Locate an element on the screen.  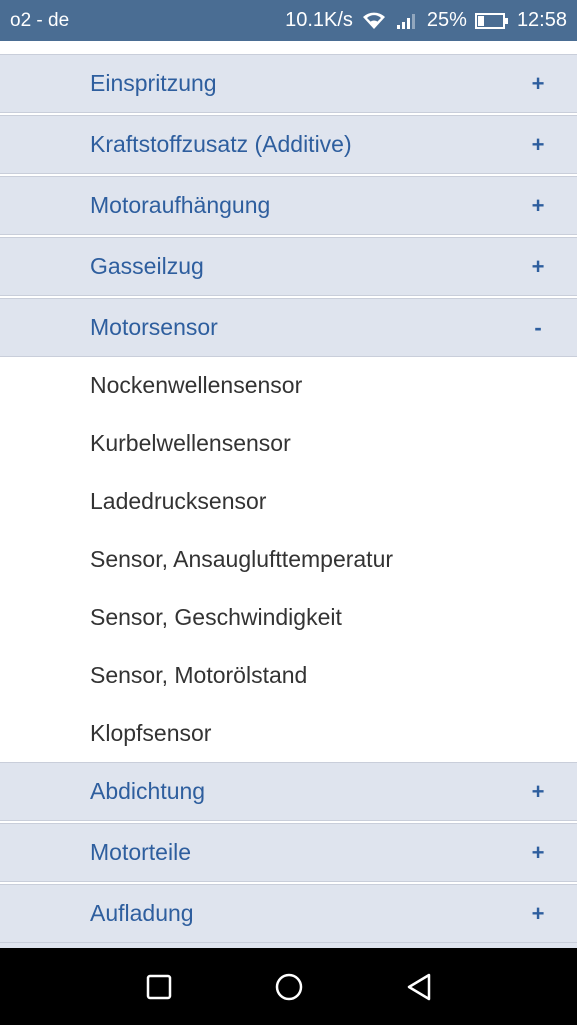
collapse-toggle: - is located at coordinates (538, 327).